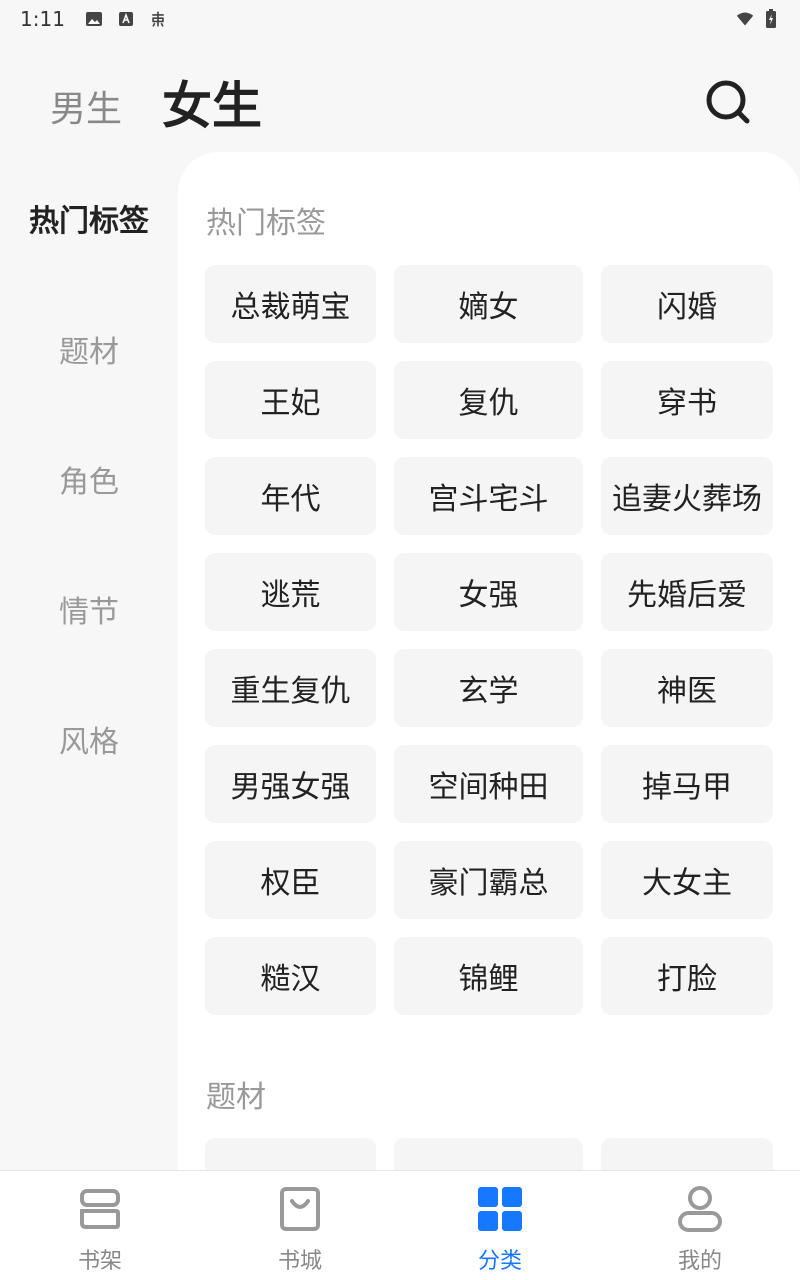 The image size is (800, 1280). Describe the element at coordinates (290, 304) in the screenshot. I see `tag-chip: 总裁萌宝` at that location.